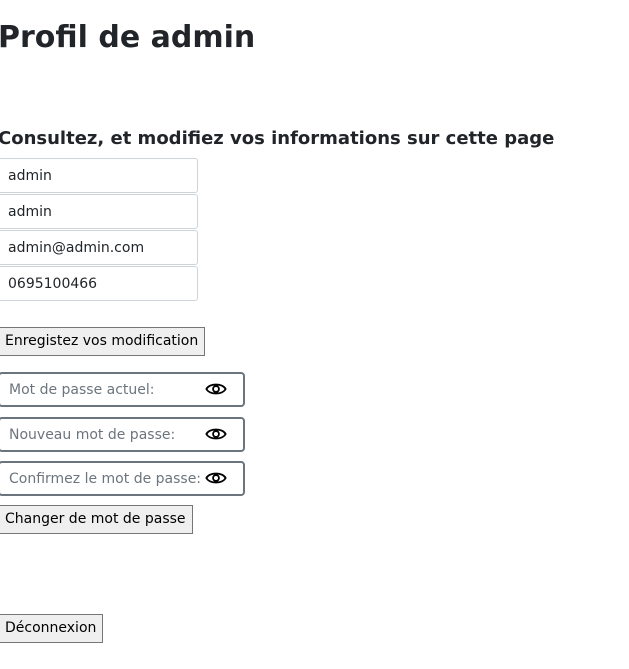  What do you see at coordinates (128, 37) in the screenshot?
I see `page-title: Profil de admin` at bounding box center [128, 37].